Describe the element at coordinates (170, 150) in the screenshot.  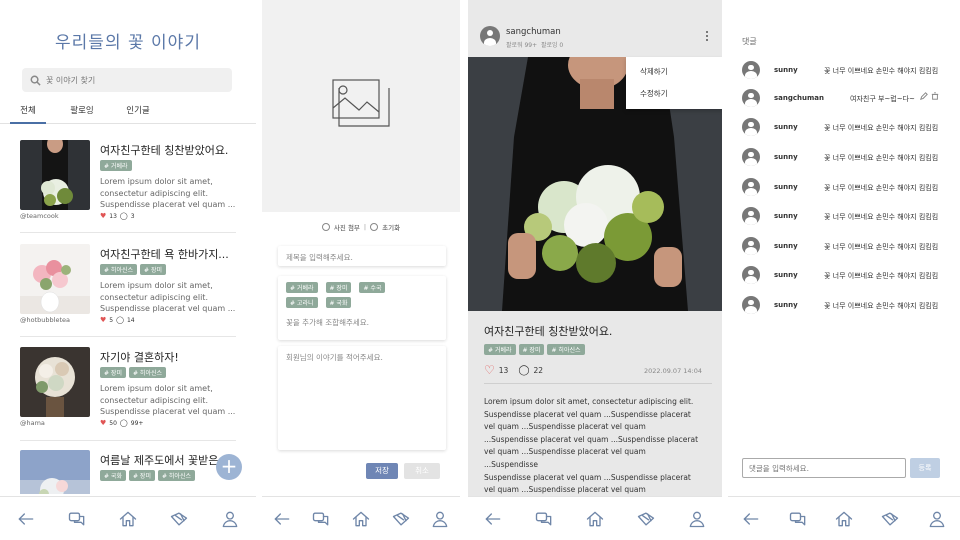
I see `post-title: 여자친구한테 칭찬받았어요.` at that location.